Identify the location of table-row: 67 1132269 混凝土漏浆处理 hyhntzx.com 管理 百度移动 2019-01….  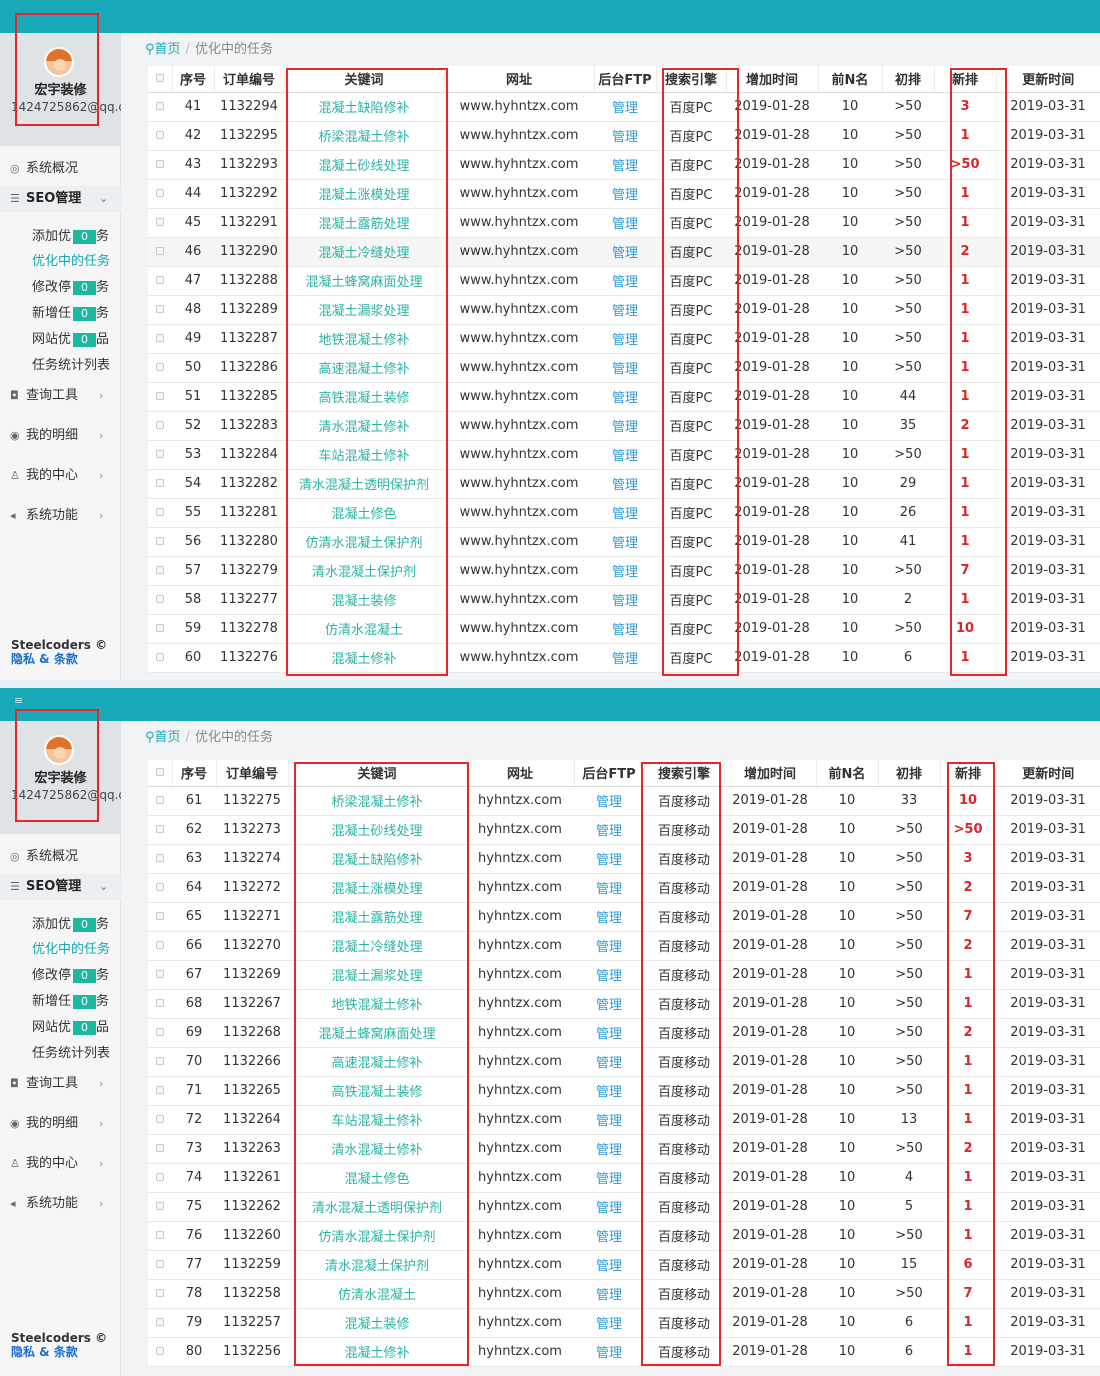
(624, 975).